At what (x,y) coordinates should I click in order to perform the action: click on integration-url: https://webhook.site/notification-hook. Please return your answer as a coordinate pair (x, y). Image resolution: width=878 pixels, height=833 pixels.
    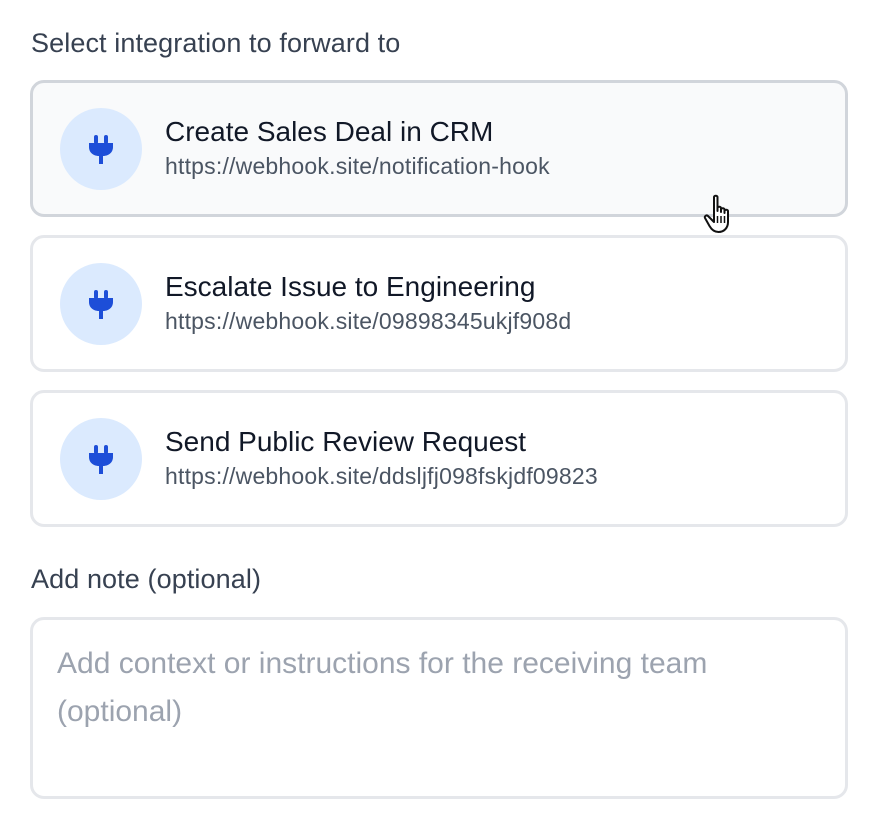
    Looking at the image, I should click on (357, 166).